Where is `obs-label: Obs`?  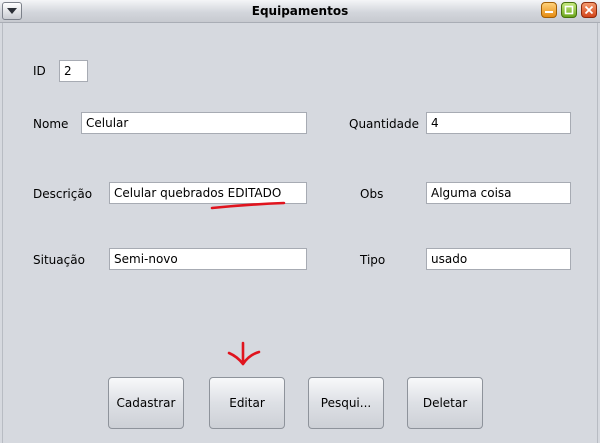 obs-label: Obs is located at coordinates (372, 194).